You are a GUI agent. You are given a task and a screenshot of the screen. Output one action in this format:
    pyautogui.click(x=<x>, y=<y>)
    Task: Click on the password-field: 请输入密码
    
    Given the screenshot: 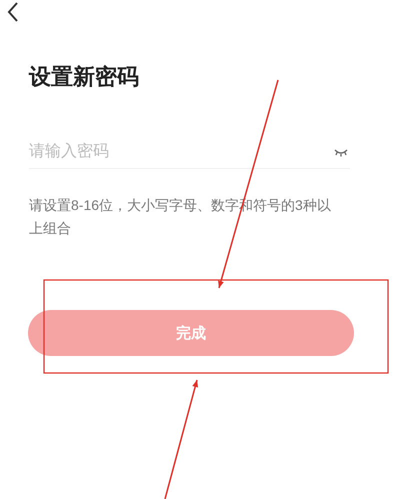 What is the action you would take?
    pyautogui.click(x=189, y=152)
    